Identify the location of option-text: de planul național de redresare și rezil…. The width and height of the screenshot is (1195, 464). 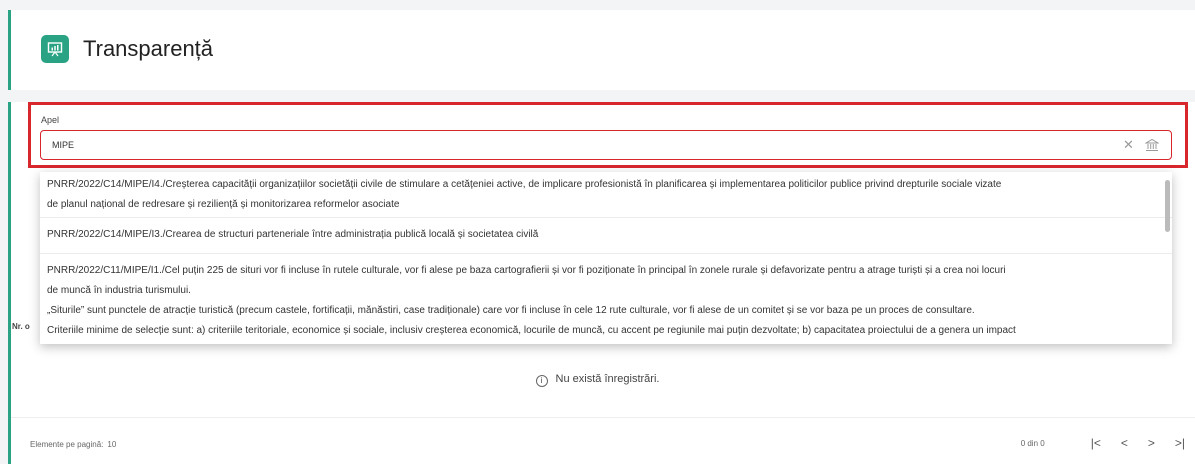
(223, 204).